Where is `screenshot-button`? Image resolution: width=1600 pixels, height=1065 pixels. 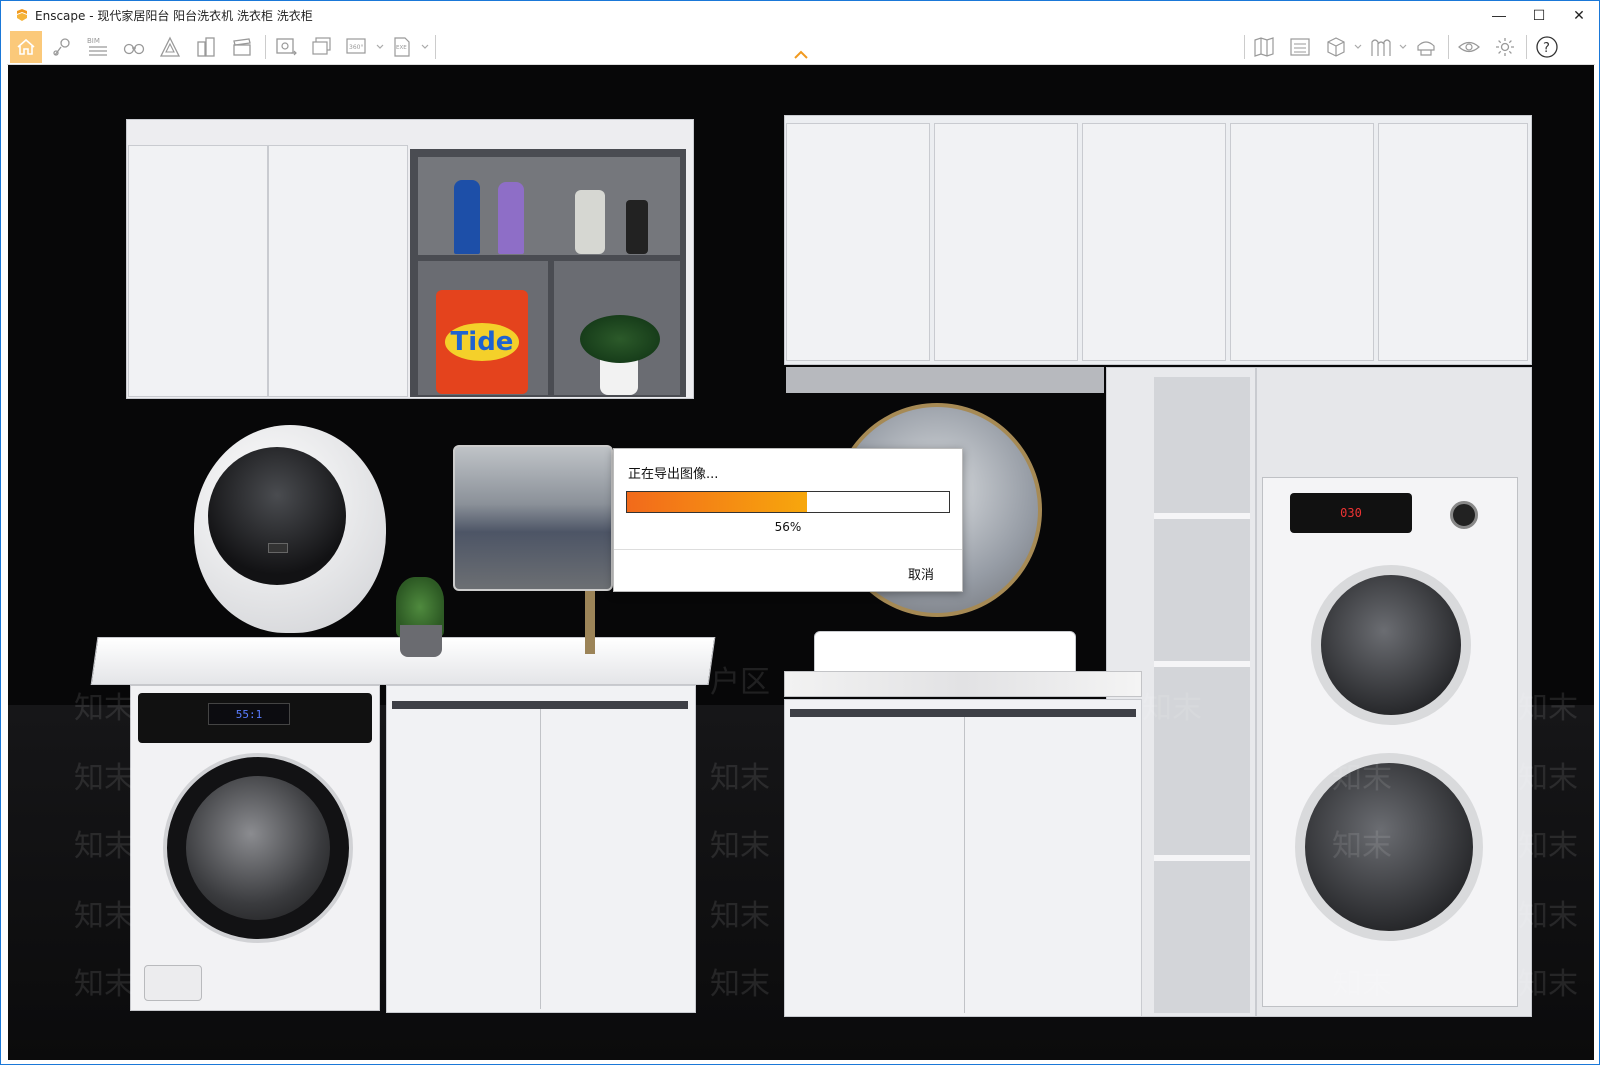
screenshot-button is located at coordinates (286, 47).